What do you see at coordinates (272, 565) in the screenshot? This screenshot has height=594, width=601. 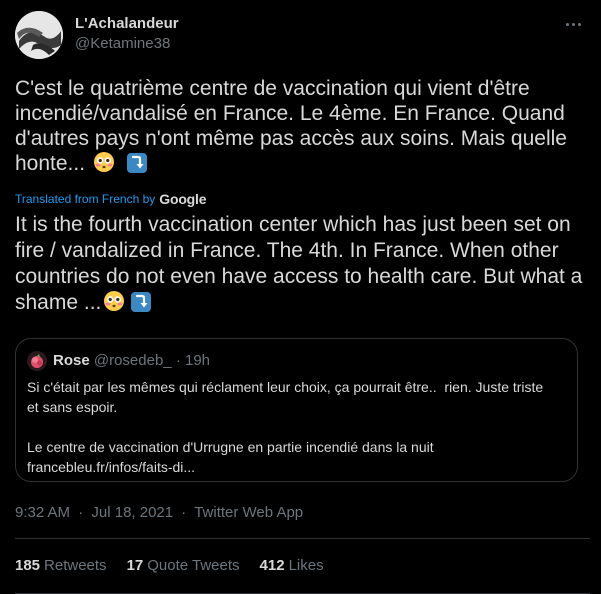 I see `likes-count: 412` at bounding box center [272, 565].